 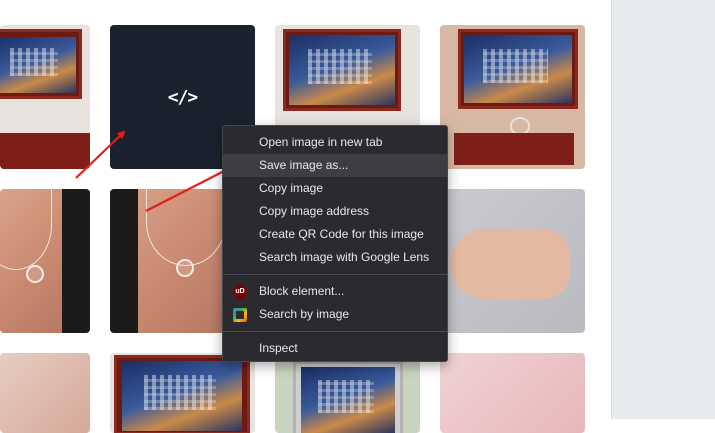 What do you see at coordinates (335, 234) in the screenshot?
I see `menu-create-qr-code: Create QR Code for this image` at bounding box center [335, 234].